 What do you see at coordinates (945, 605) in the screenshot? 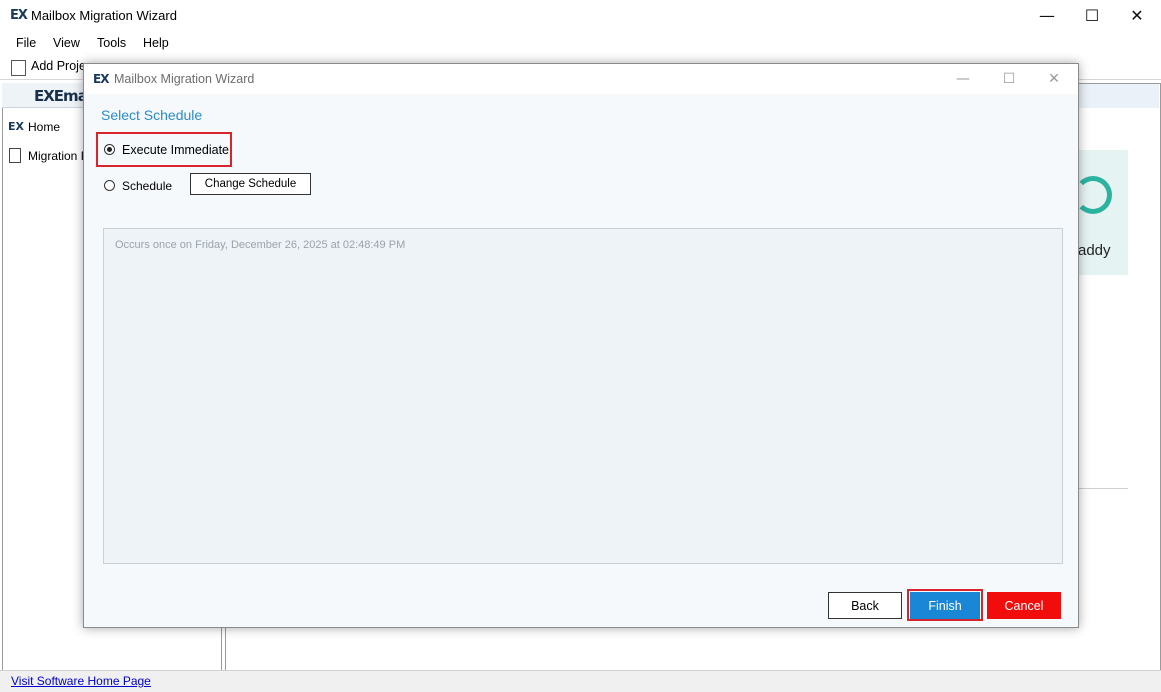
I see `finish-button: Finish` at bounding box center [945, 605].